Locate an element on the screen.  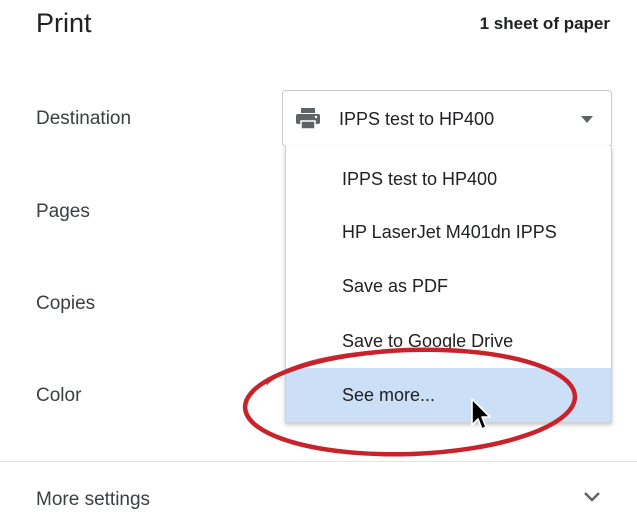
dropdown-option-hp-laserjet: HP LaserJet M401dn IPPS is located at coordinates (448, 232).